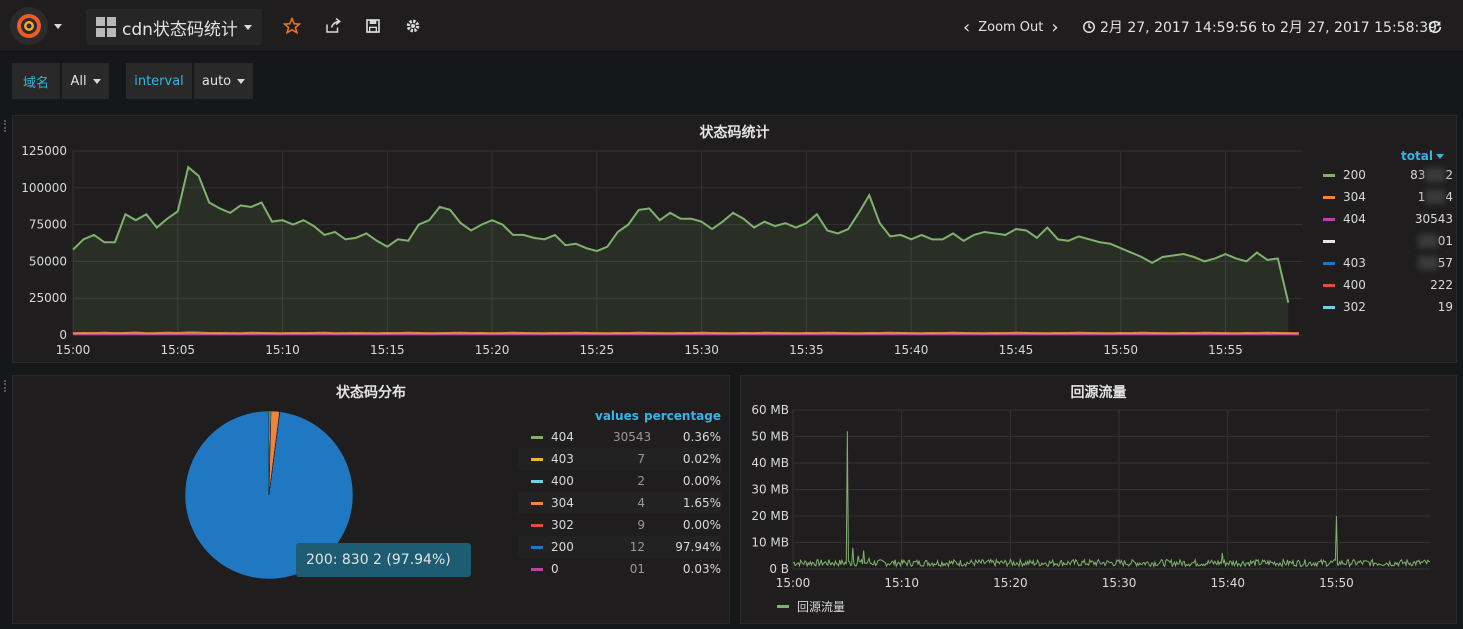  What do you see at coordinates (698, 547) in the screenshot?
I see `legend-percentage: 97.94%` at bounding box center [698, 547].